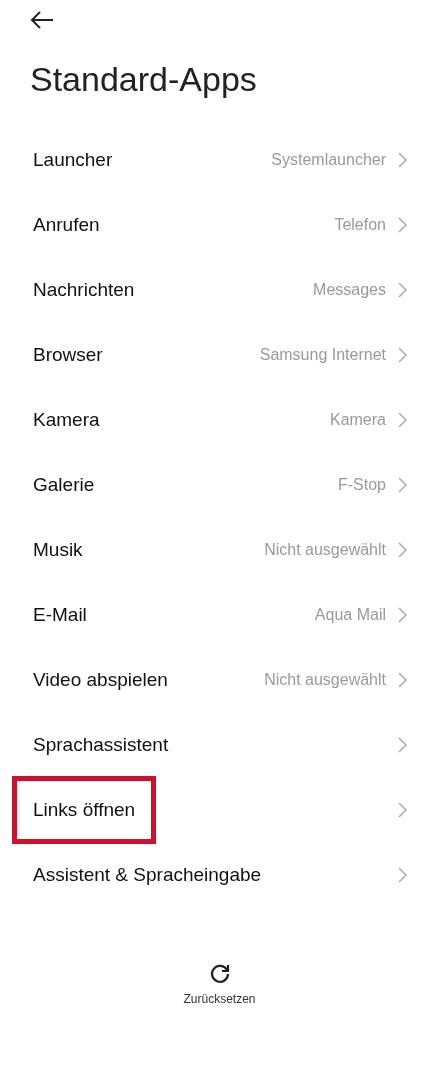 Image resolution: width=439 pixels, height=1080 pixels. What do you see at coordinates (219, 549) in the screenshot?
I see `settings-row: Musik Nicht ausgewählt` at bounding box center [219, 549].